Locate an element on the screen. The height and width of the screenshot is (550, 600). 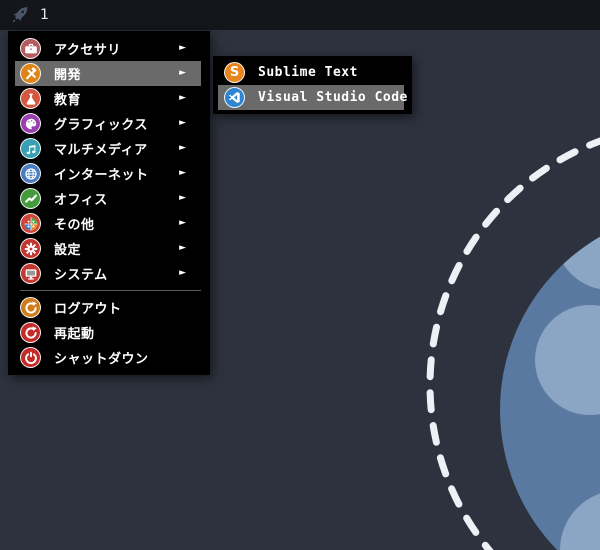
menu-item-label: システム is located at coordinates (81, 275).